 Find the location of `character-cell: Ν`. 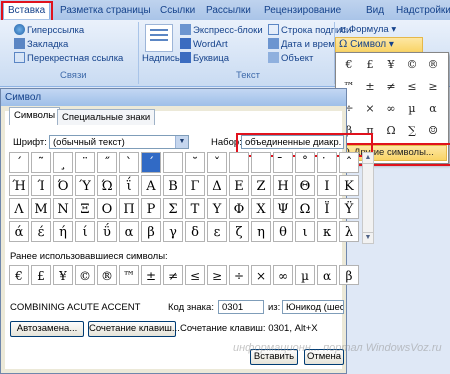

character-cell: Ν is located at coordinates (63, 208).